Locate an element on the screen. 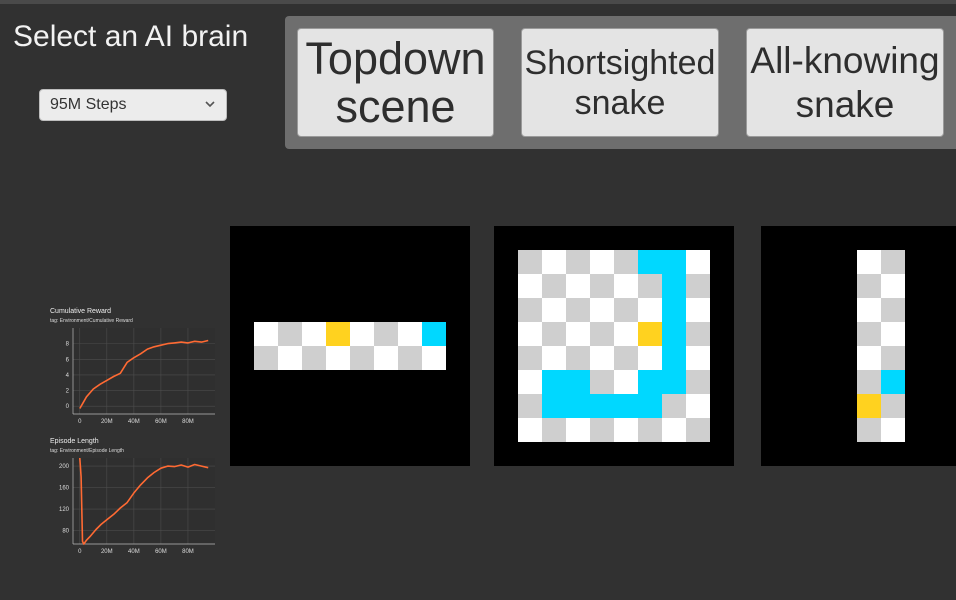  button-label-line: Shortsighted is located at coordinates (620, 62).